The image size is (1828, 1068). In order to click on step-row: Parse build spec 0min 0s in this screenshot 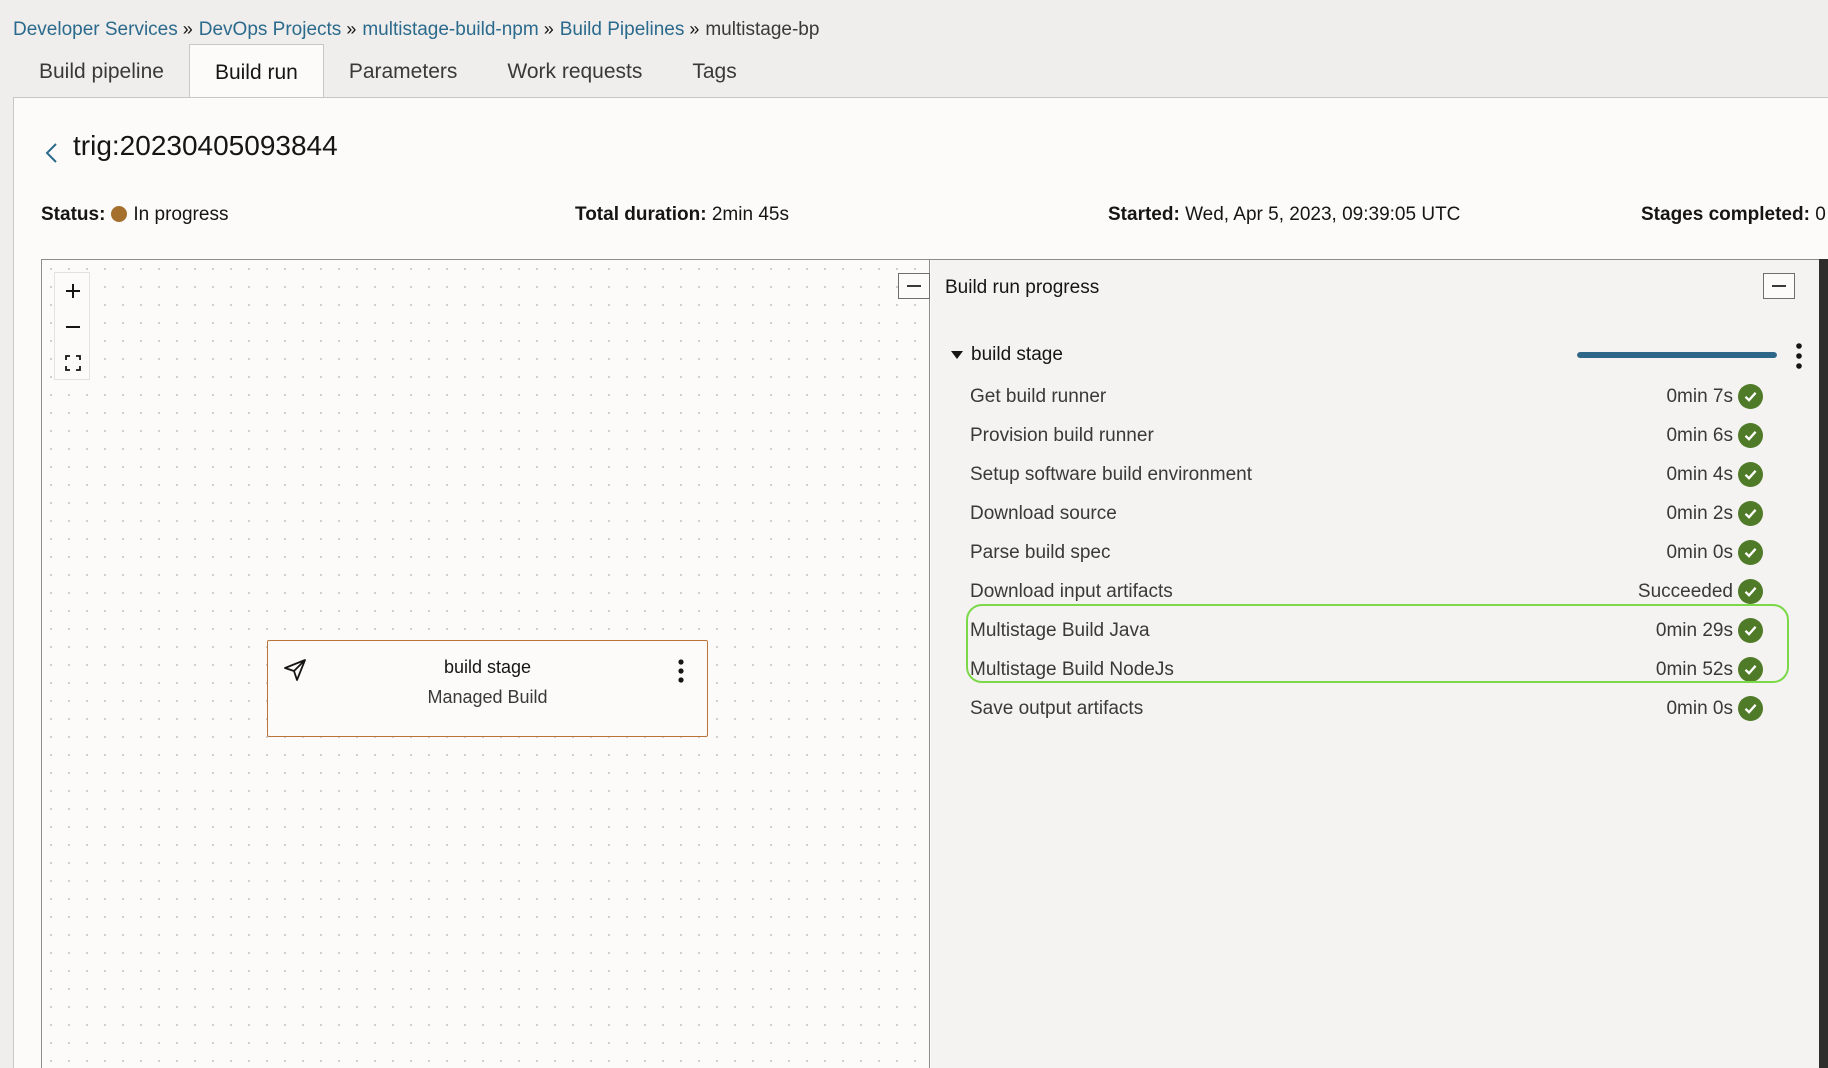, I will do `click(1379, 553)`.